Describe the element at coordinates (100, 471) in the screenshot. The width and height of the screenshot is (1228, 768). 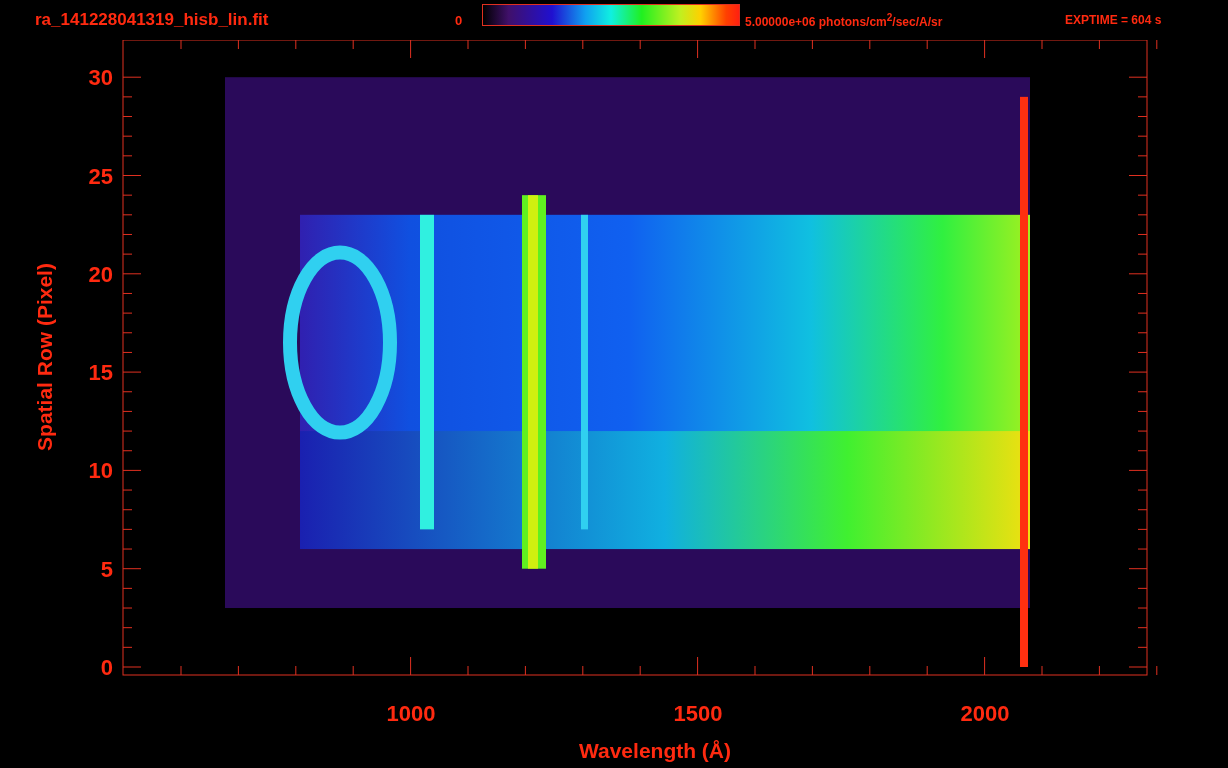
I see `y-tick-label: 10` at that location.